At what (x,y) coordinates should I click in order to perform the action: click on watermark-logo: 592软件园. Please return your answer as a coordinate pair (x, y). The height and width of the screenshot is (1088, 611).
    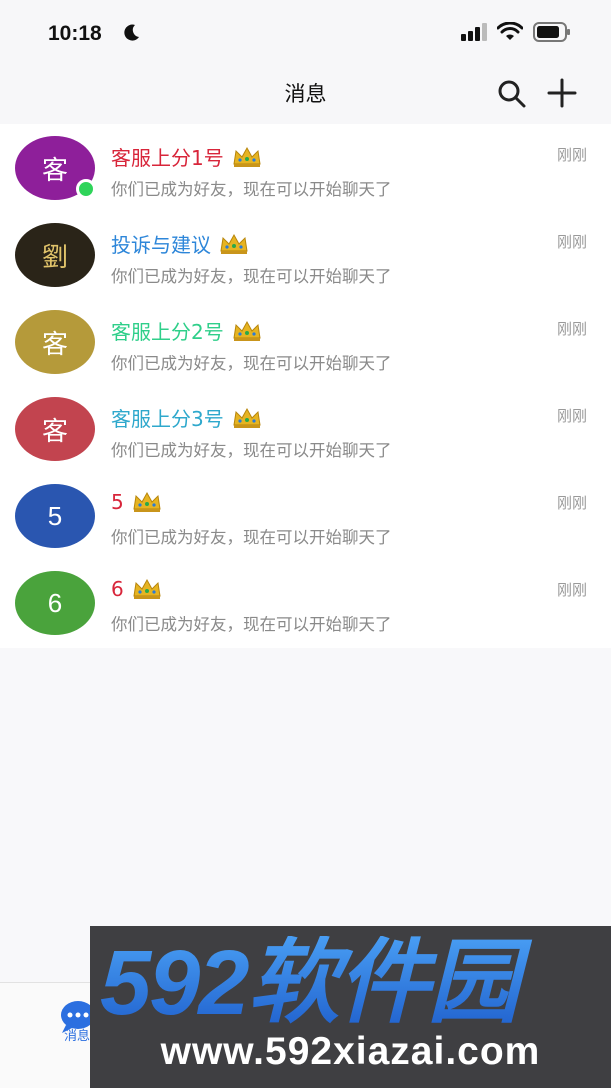
    Looking at the image, I should click on (317, 982).